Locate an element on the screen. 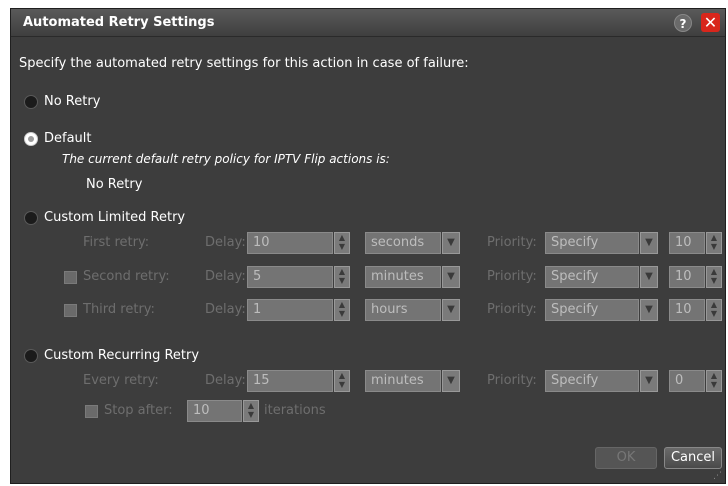 The height and width of the screenshot is (486, 728). first-retry-unit-select: seconds is located at coordinates (403, 243).